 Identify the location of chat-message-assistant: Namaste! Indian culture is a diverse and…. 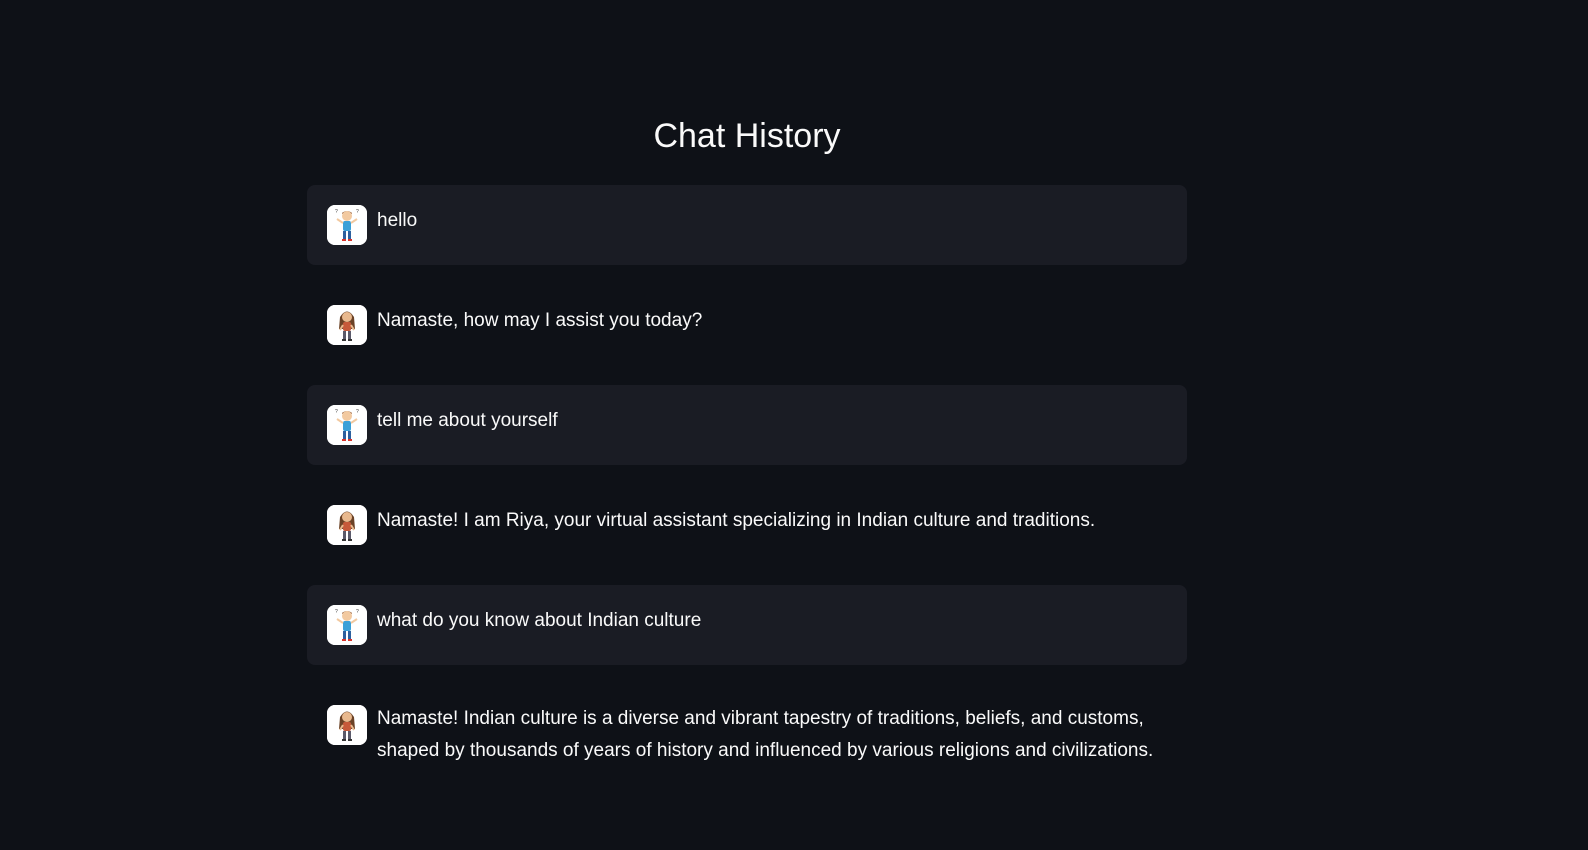
(747, 736).